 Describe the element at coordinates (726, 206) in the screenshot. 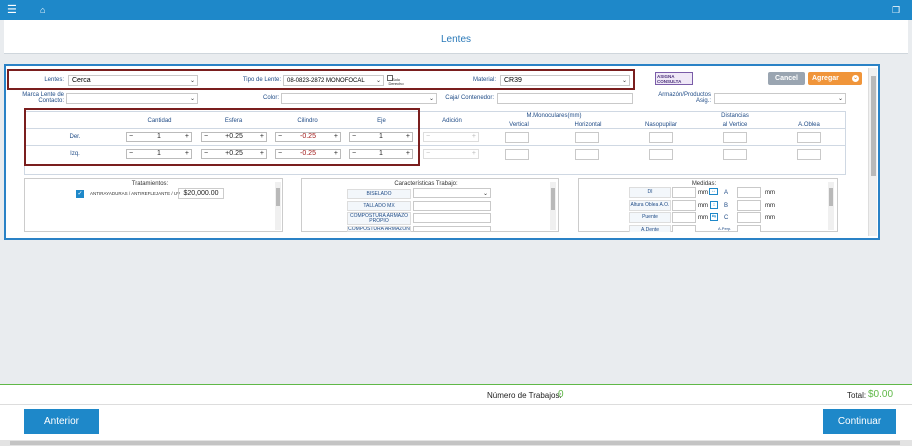

I see `medida-b: B` at that location.